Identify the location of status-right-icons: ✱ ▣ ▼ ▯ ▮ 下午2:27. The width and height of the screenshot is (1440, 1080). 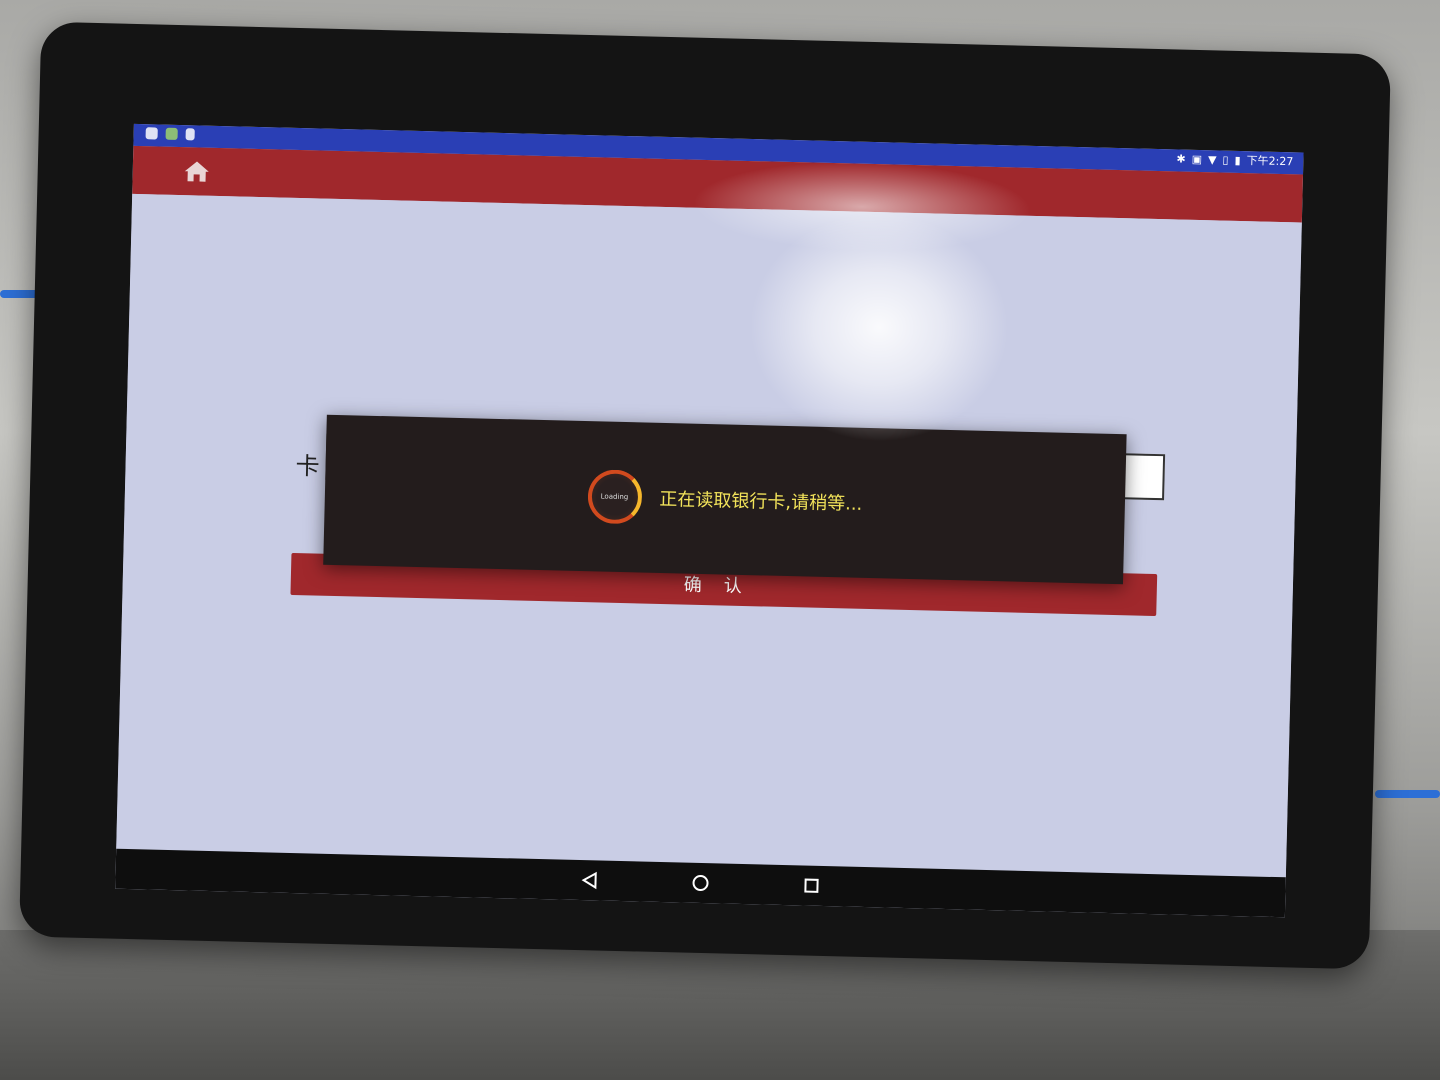
(1234, 160).